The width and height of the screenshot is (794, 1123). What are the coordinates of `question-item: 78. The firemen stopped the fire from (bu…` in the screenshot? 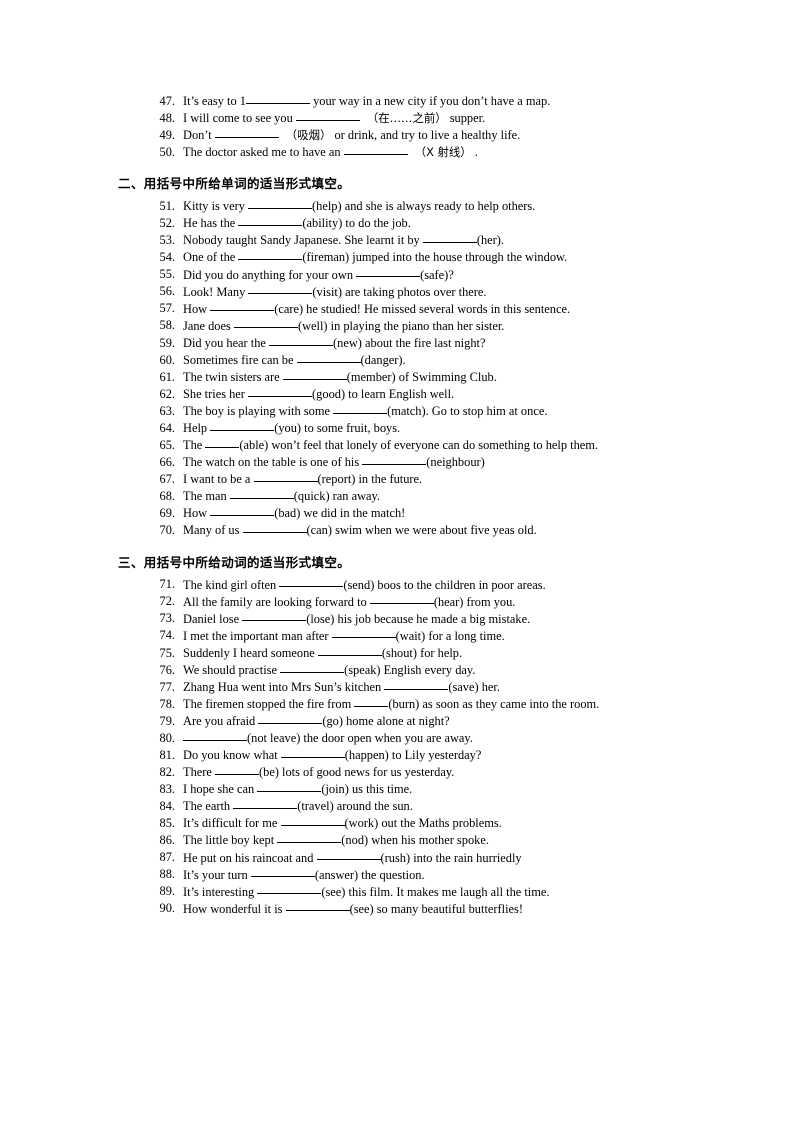 It's located at (398, 703).